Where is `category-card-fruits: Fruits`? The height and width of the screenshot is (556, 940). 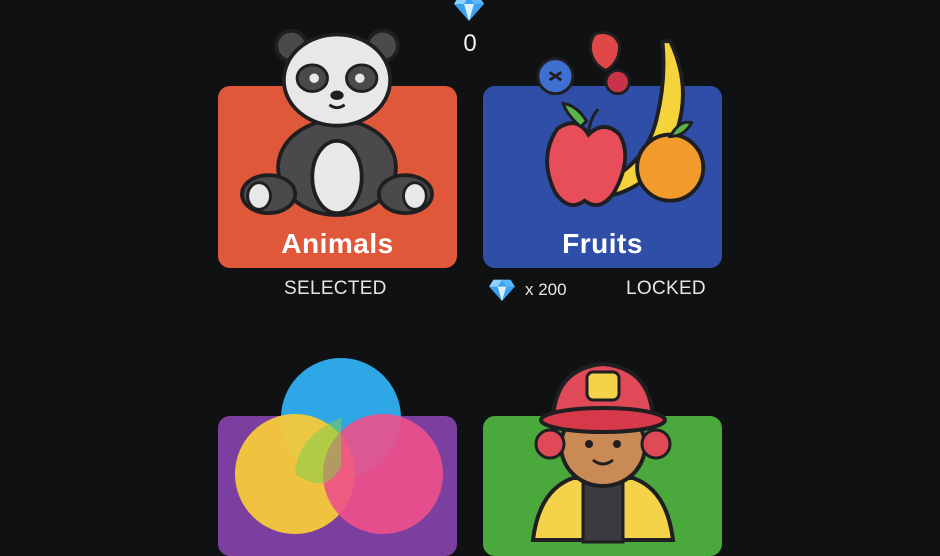 category-card-fruits: Fruits is located at coordinates (602, 149).